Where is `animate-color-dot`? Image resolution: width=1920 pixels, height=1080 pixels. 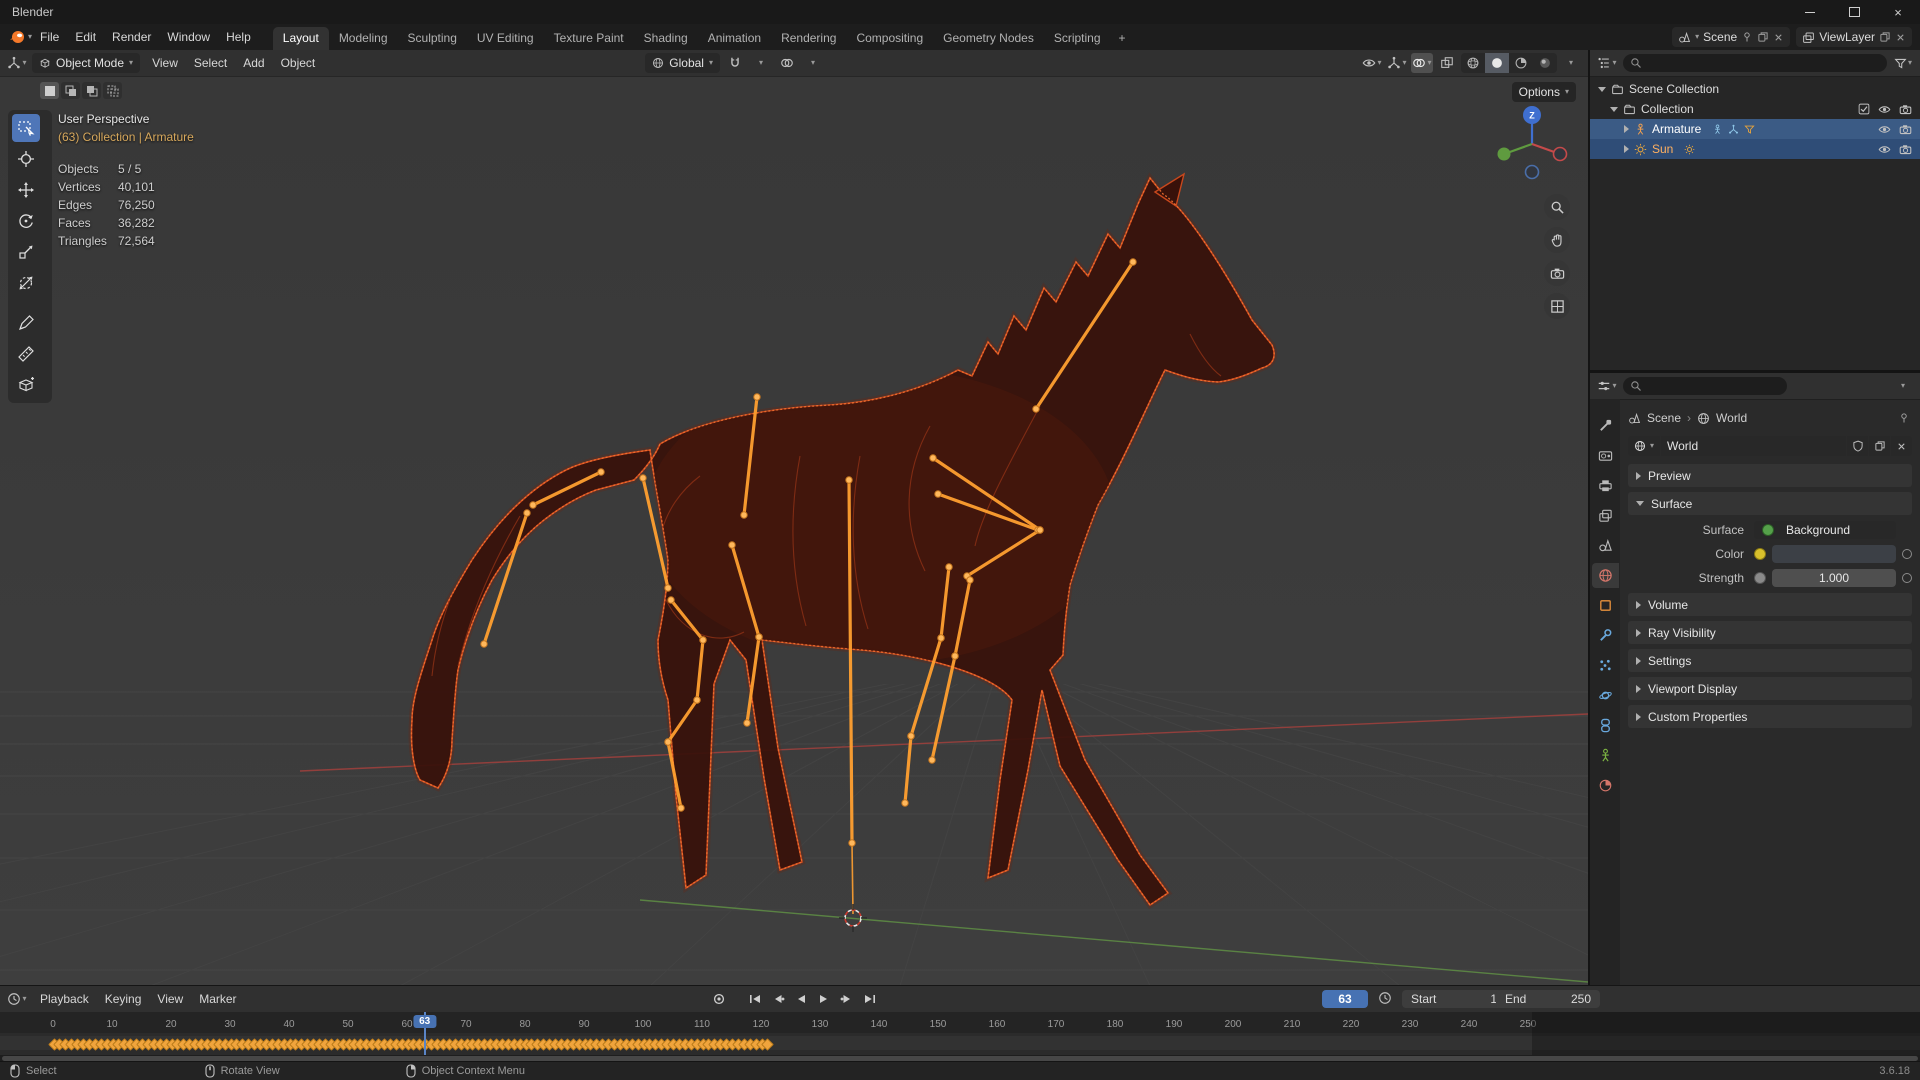 animate-color-dot is located at coordinates (1907, 554).